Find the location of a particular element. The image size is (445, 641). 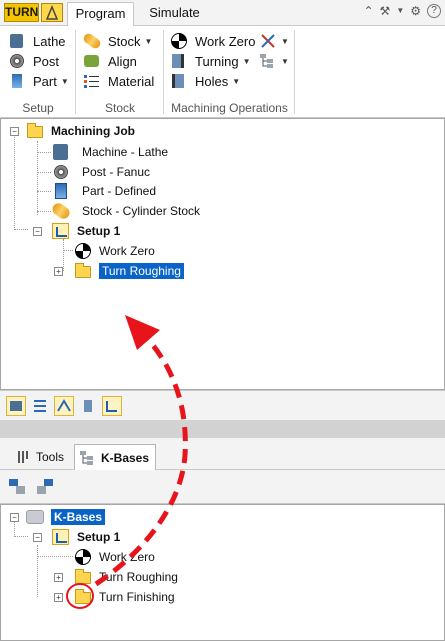

quick-access-icon is located at coordinates (52, 12).